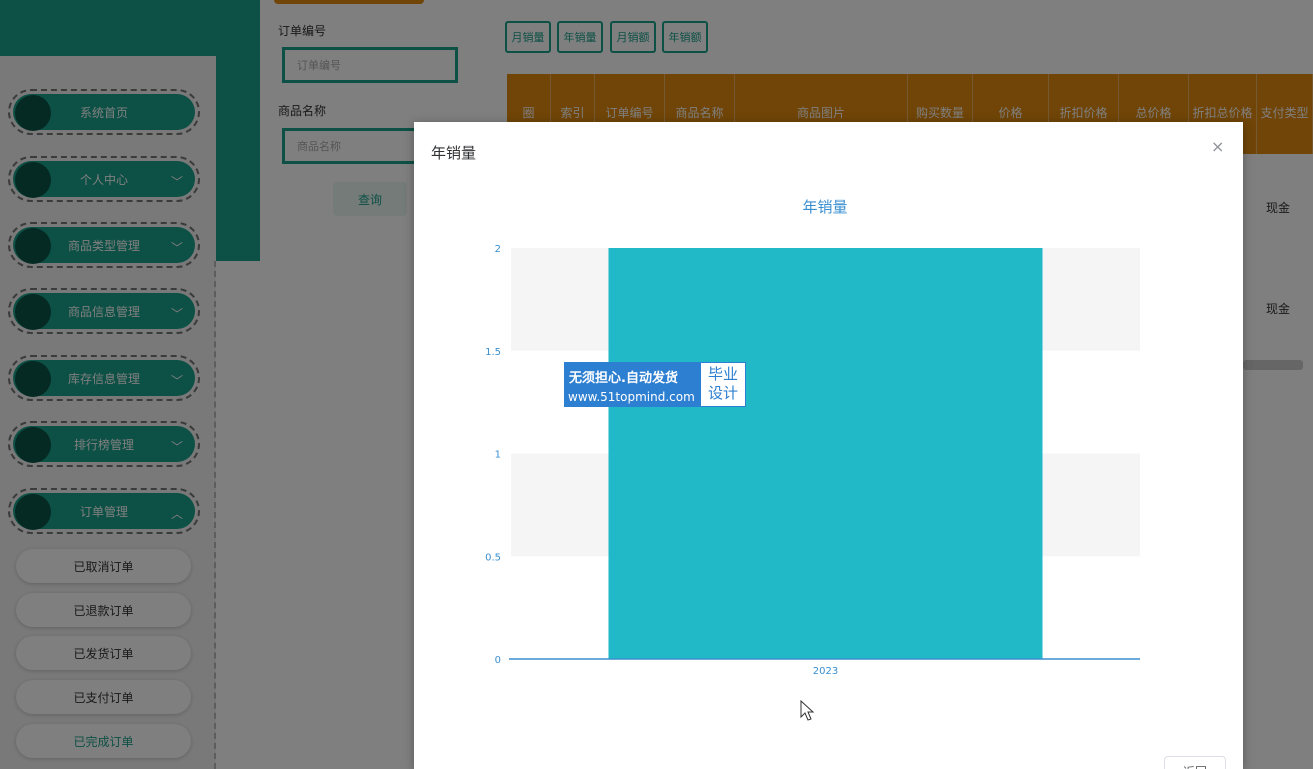 This screenshot has width=1313, height=769. What do you see at coordinates (498, 455) in the screenshot?
I see `y-tick-label: 1` at bounding box center [498, 455].